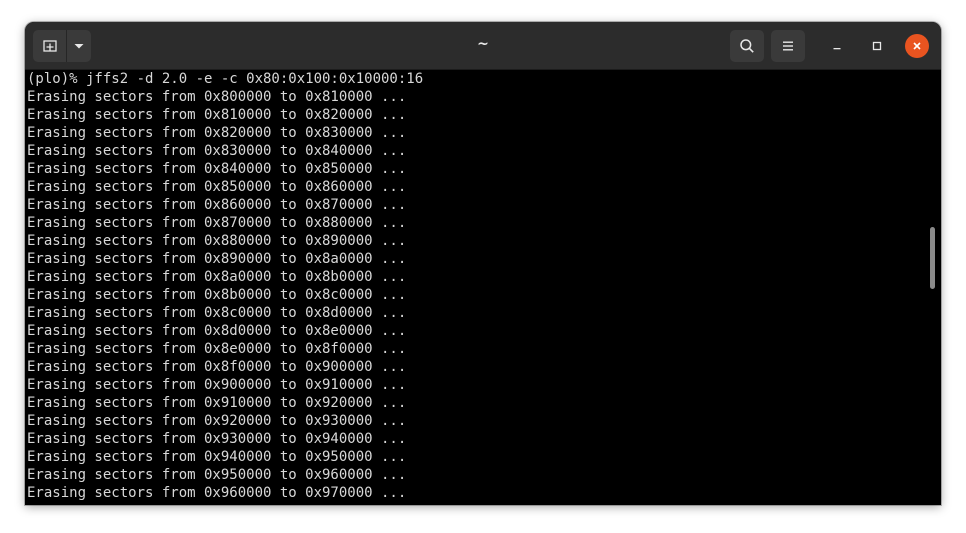 This screenshot has height=533, width=966. I want to click on new-tab-button-group, so click(62, 46).